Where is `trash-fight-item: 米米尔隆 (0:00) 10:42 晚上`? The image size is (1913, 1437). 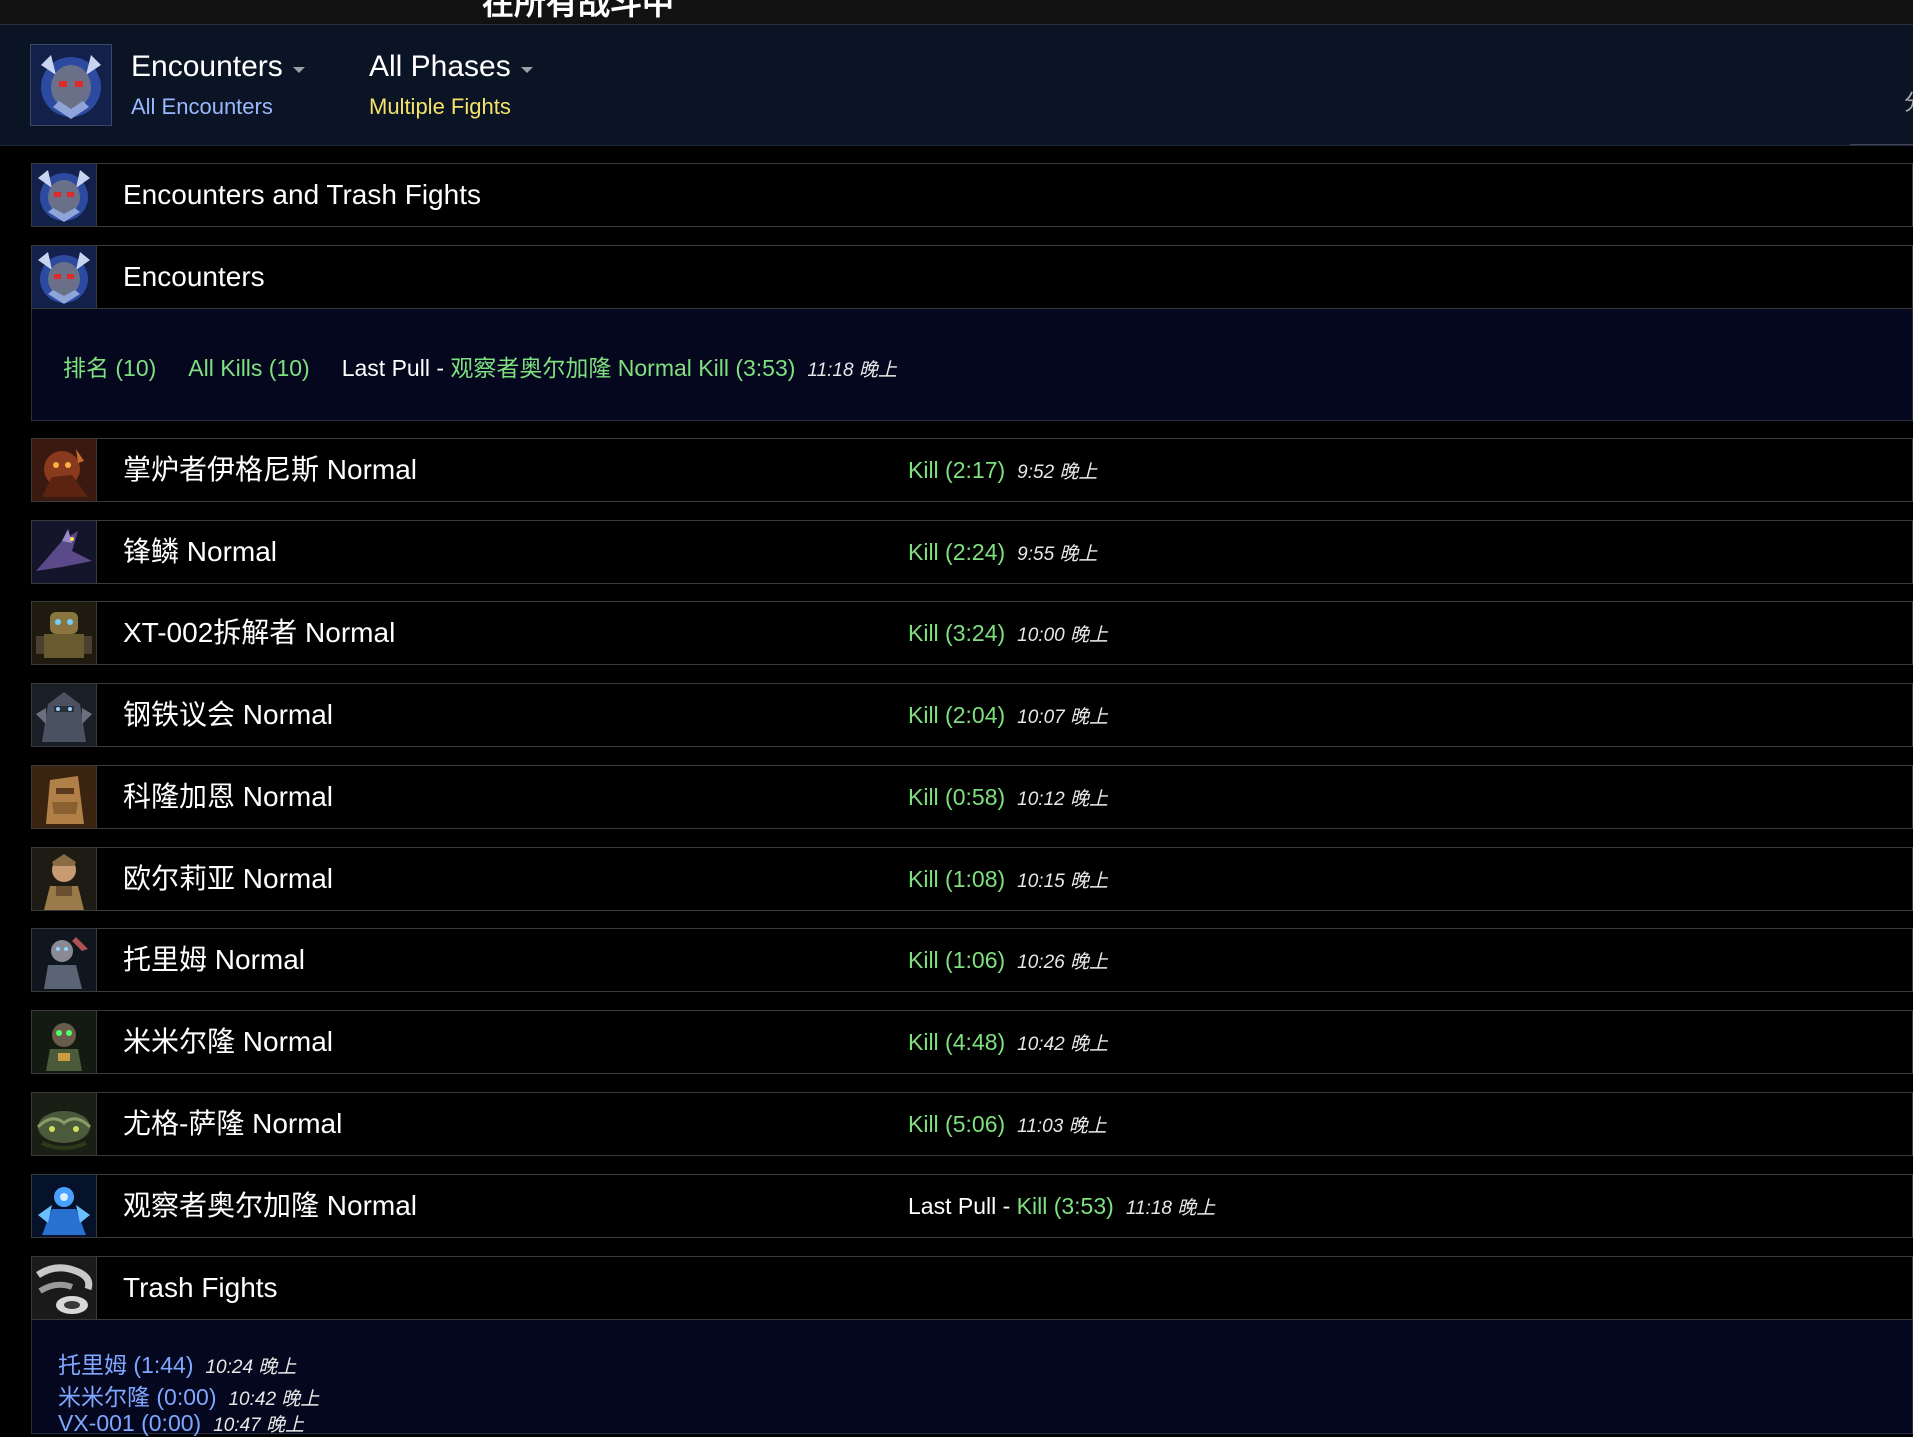
trash-fight-item: 米米尔隆 (0:00) 10:42 晚上 is located at coordinates (188, 1395).